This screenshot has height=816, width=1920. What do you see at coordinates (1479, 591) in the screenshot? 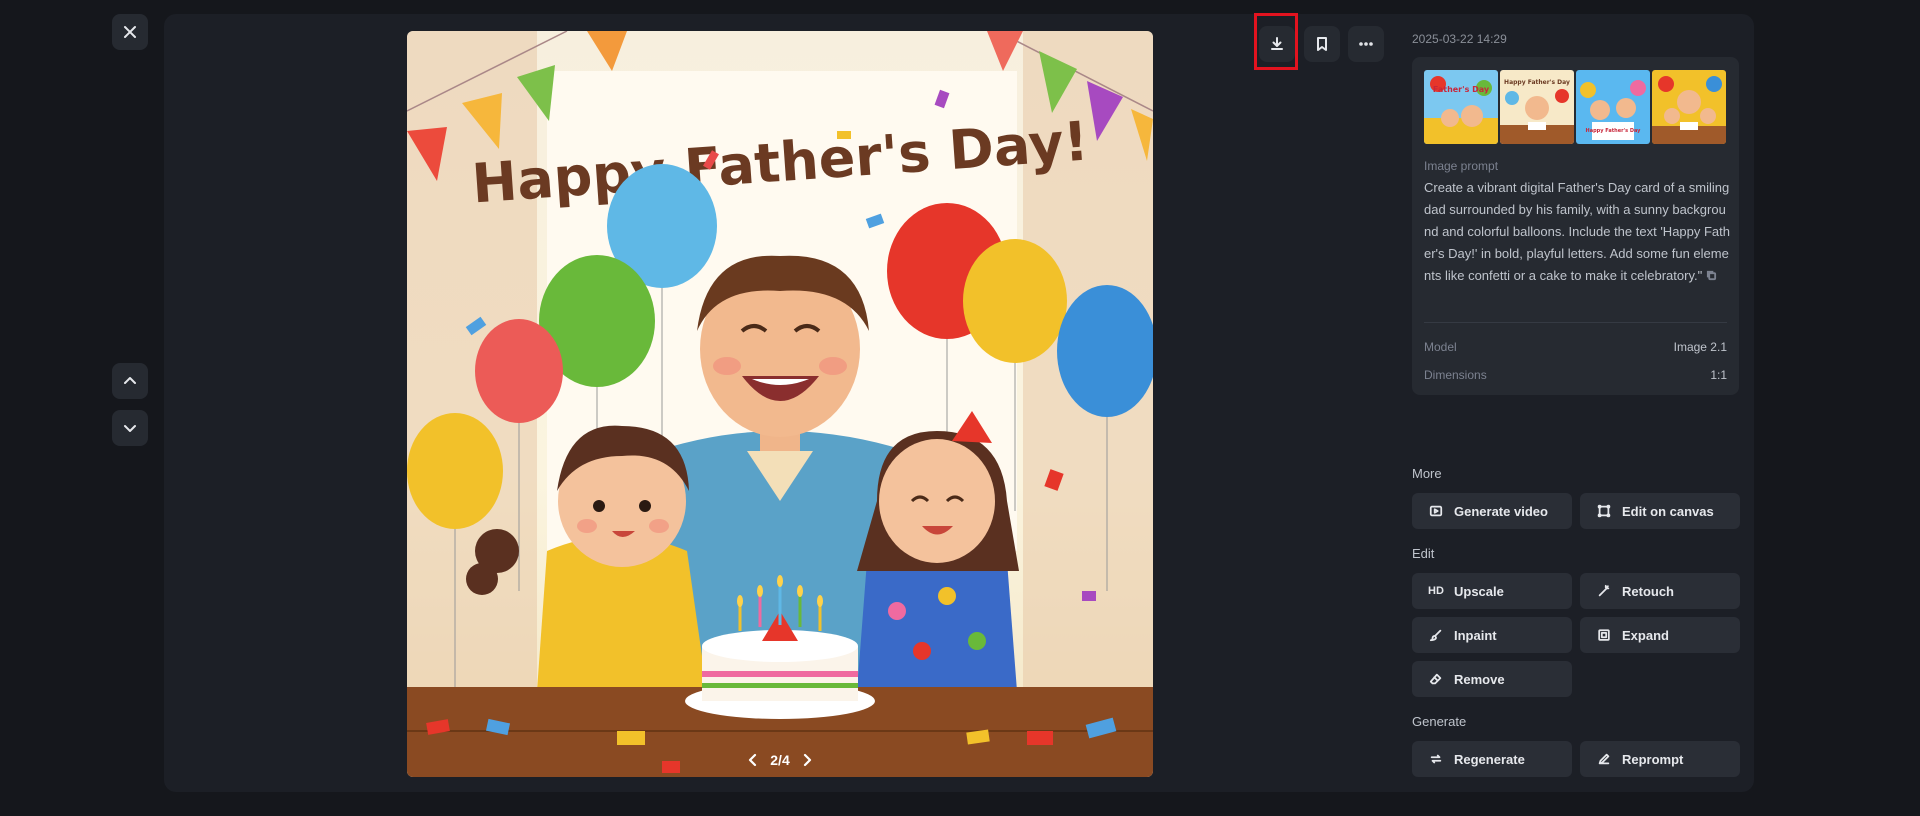
I see `upscale-label: Upscale` at bounding box center [1479, 591].